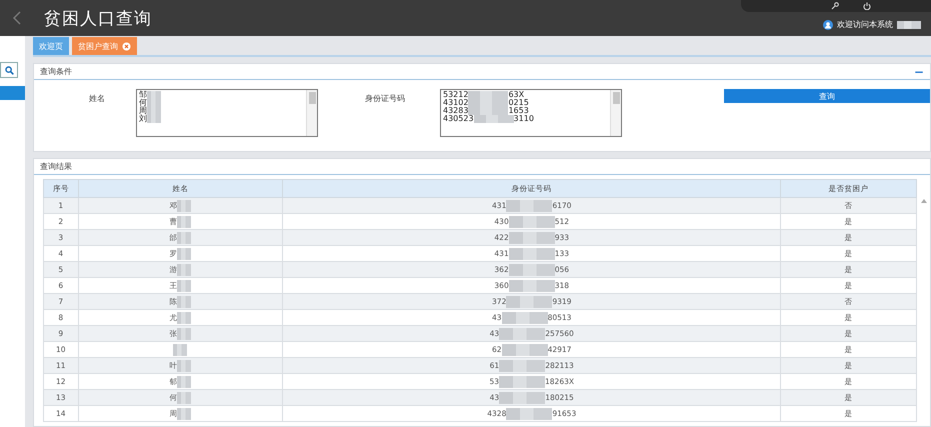 The image size is (931, 427). I want to click on user-icon, so click(828, 25).